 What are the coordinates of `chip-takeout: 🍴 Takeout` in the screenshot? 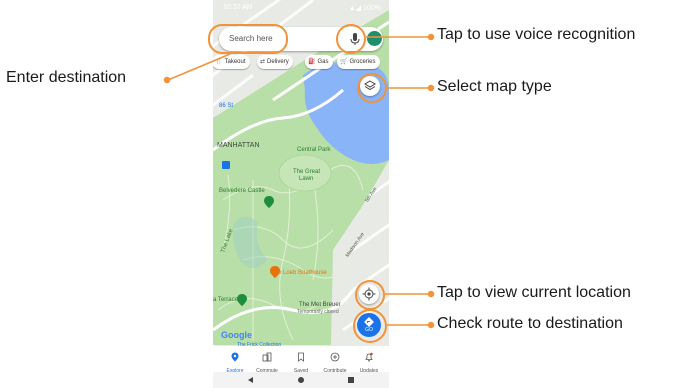 It's located at (231, 62).